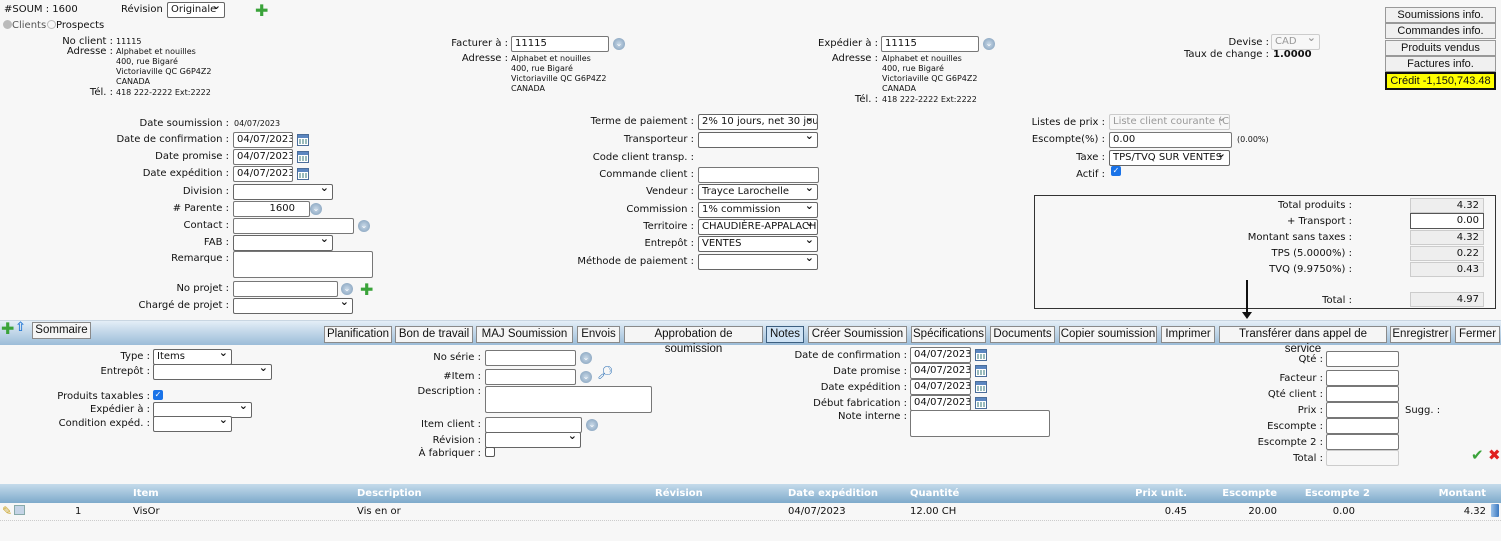  I want to click on notes-button: Notes, so click(785, 334).